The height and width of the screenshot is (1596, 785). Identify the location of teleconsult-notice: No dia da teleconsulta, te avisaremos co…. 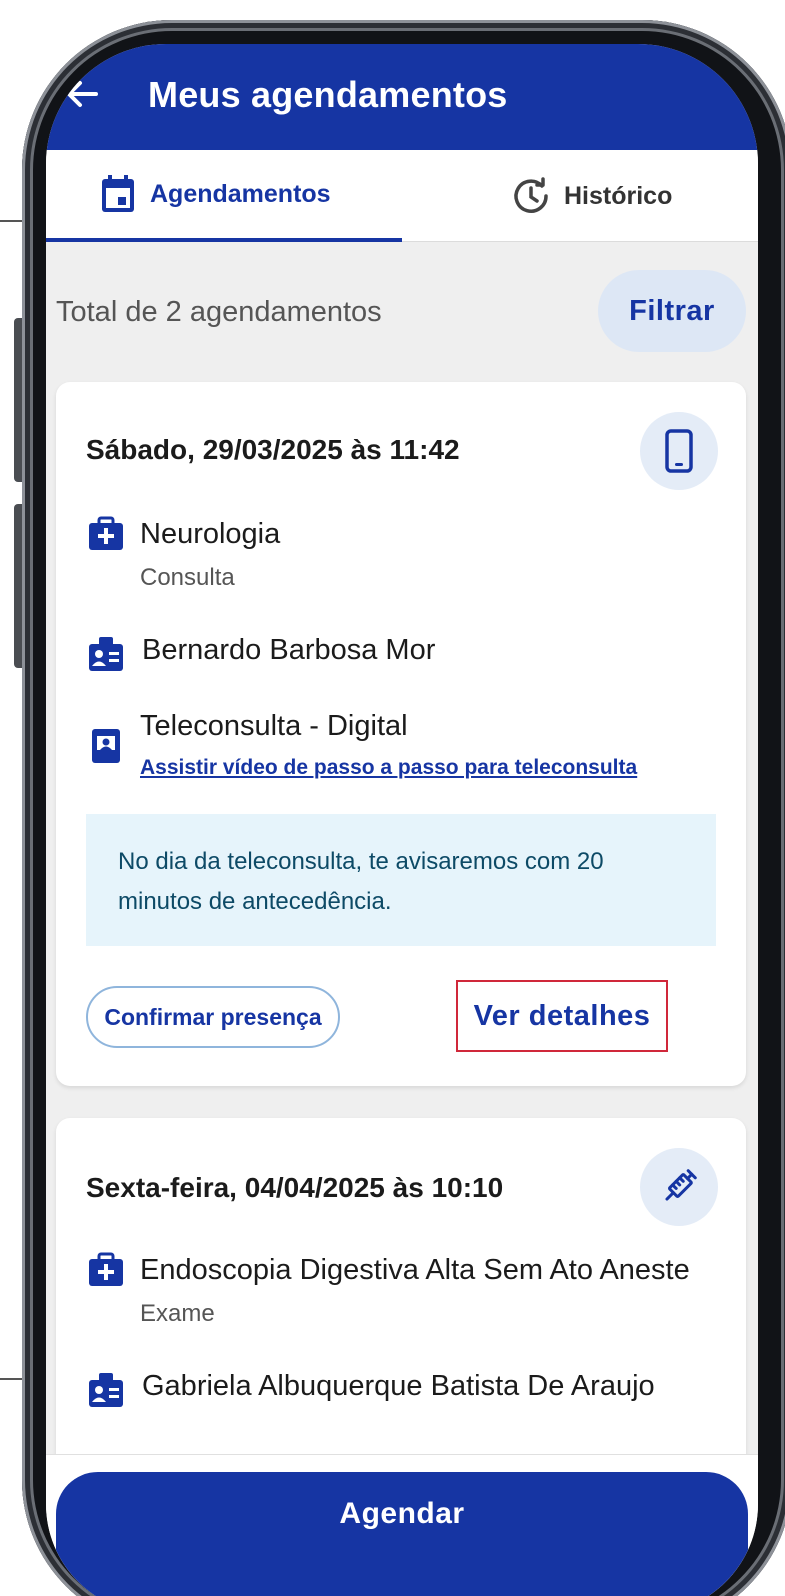
(401, 880).